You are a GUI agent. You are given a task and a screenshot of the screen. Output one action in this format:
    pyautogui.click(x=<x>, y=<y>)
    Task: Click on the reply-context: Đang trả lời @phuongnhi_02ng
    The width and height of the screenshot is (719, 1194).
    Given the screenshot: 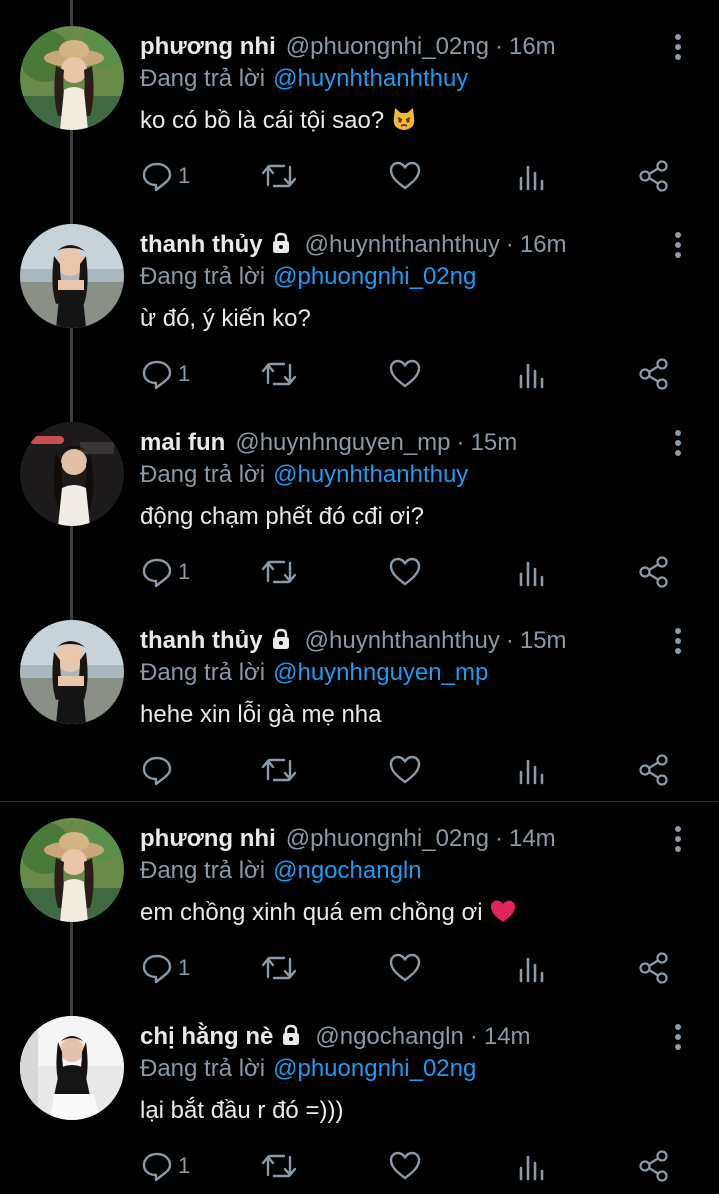 What is the action you would take?
    pyautogui.click(x=308, y=1069)
    